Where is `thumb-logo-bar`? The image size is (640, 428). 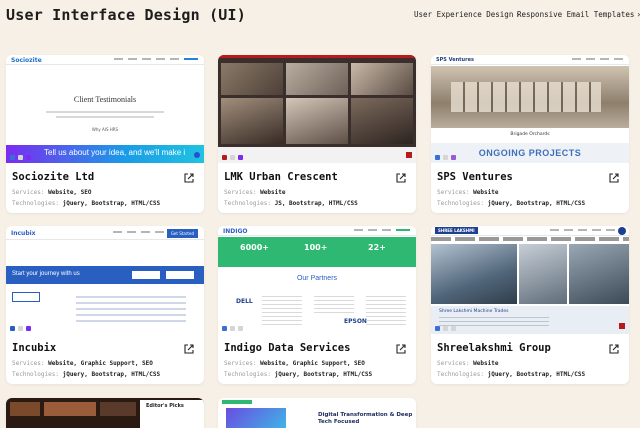 thumb-logo-bar is located at coordinates (237, 402).